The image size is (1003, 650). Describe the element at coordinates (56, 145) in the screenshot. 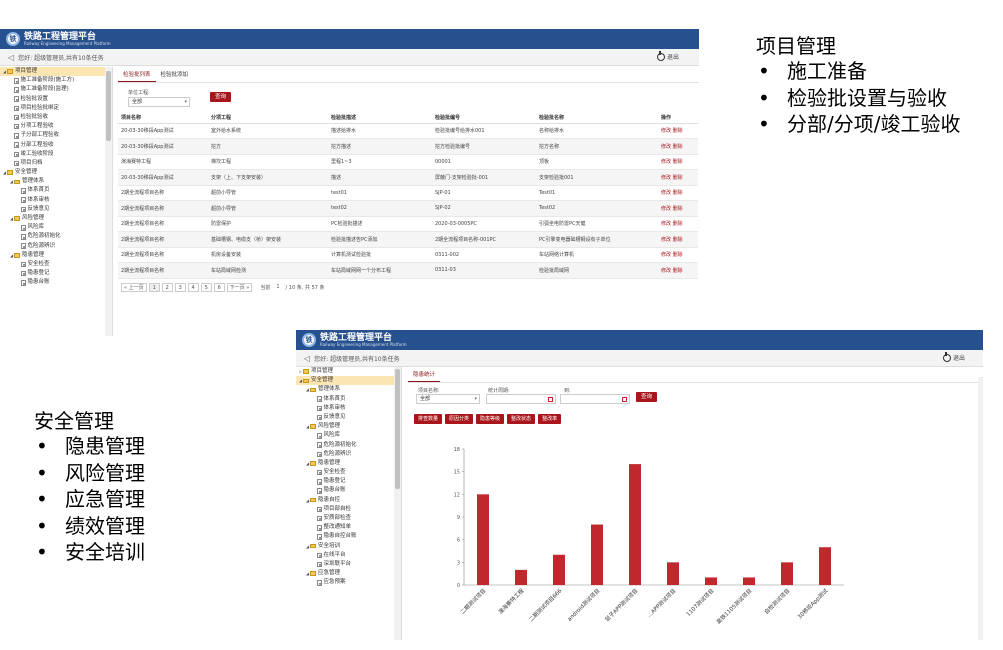

I see `tree-item: 分部工程验收` at that location.